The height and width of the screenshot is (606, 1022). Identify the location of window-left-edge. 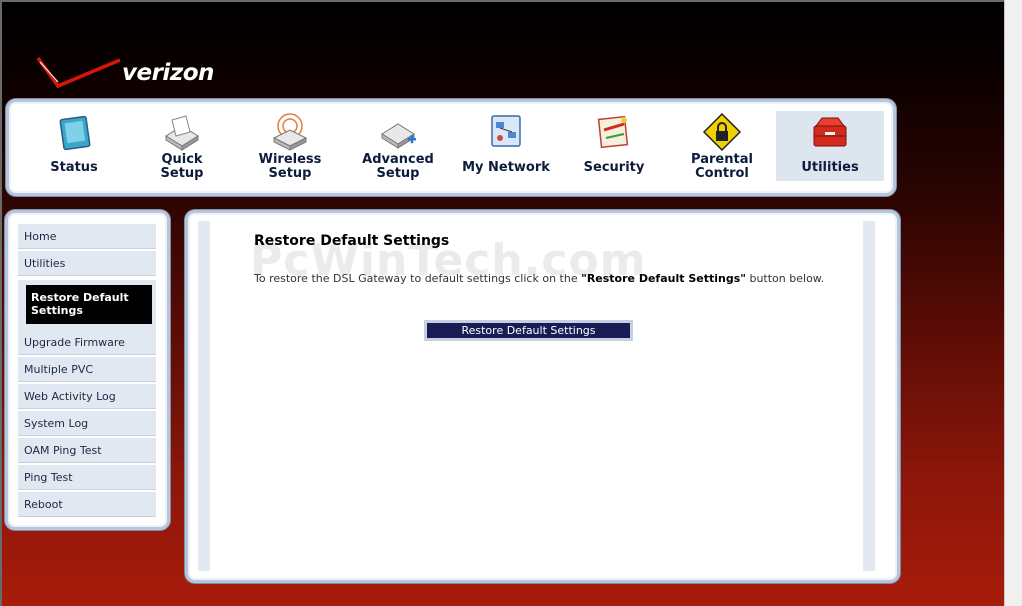
(1, 303).